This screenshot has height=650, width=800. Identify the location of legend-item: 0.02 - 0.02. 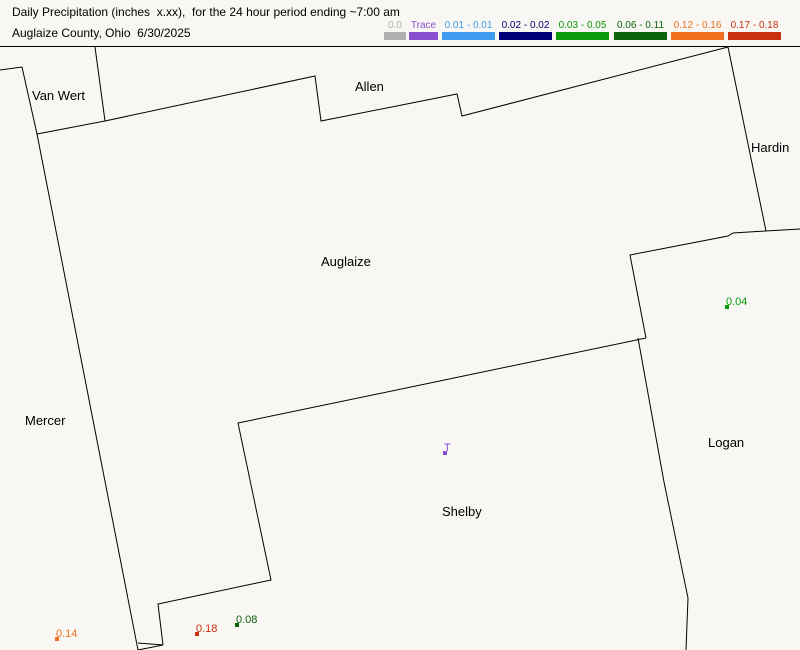
(525, 31).